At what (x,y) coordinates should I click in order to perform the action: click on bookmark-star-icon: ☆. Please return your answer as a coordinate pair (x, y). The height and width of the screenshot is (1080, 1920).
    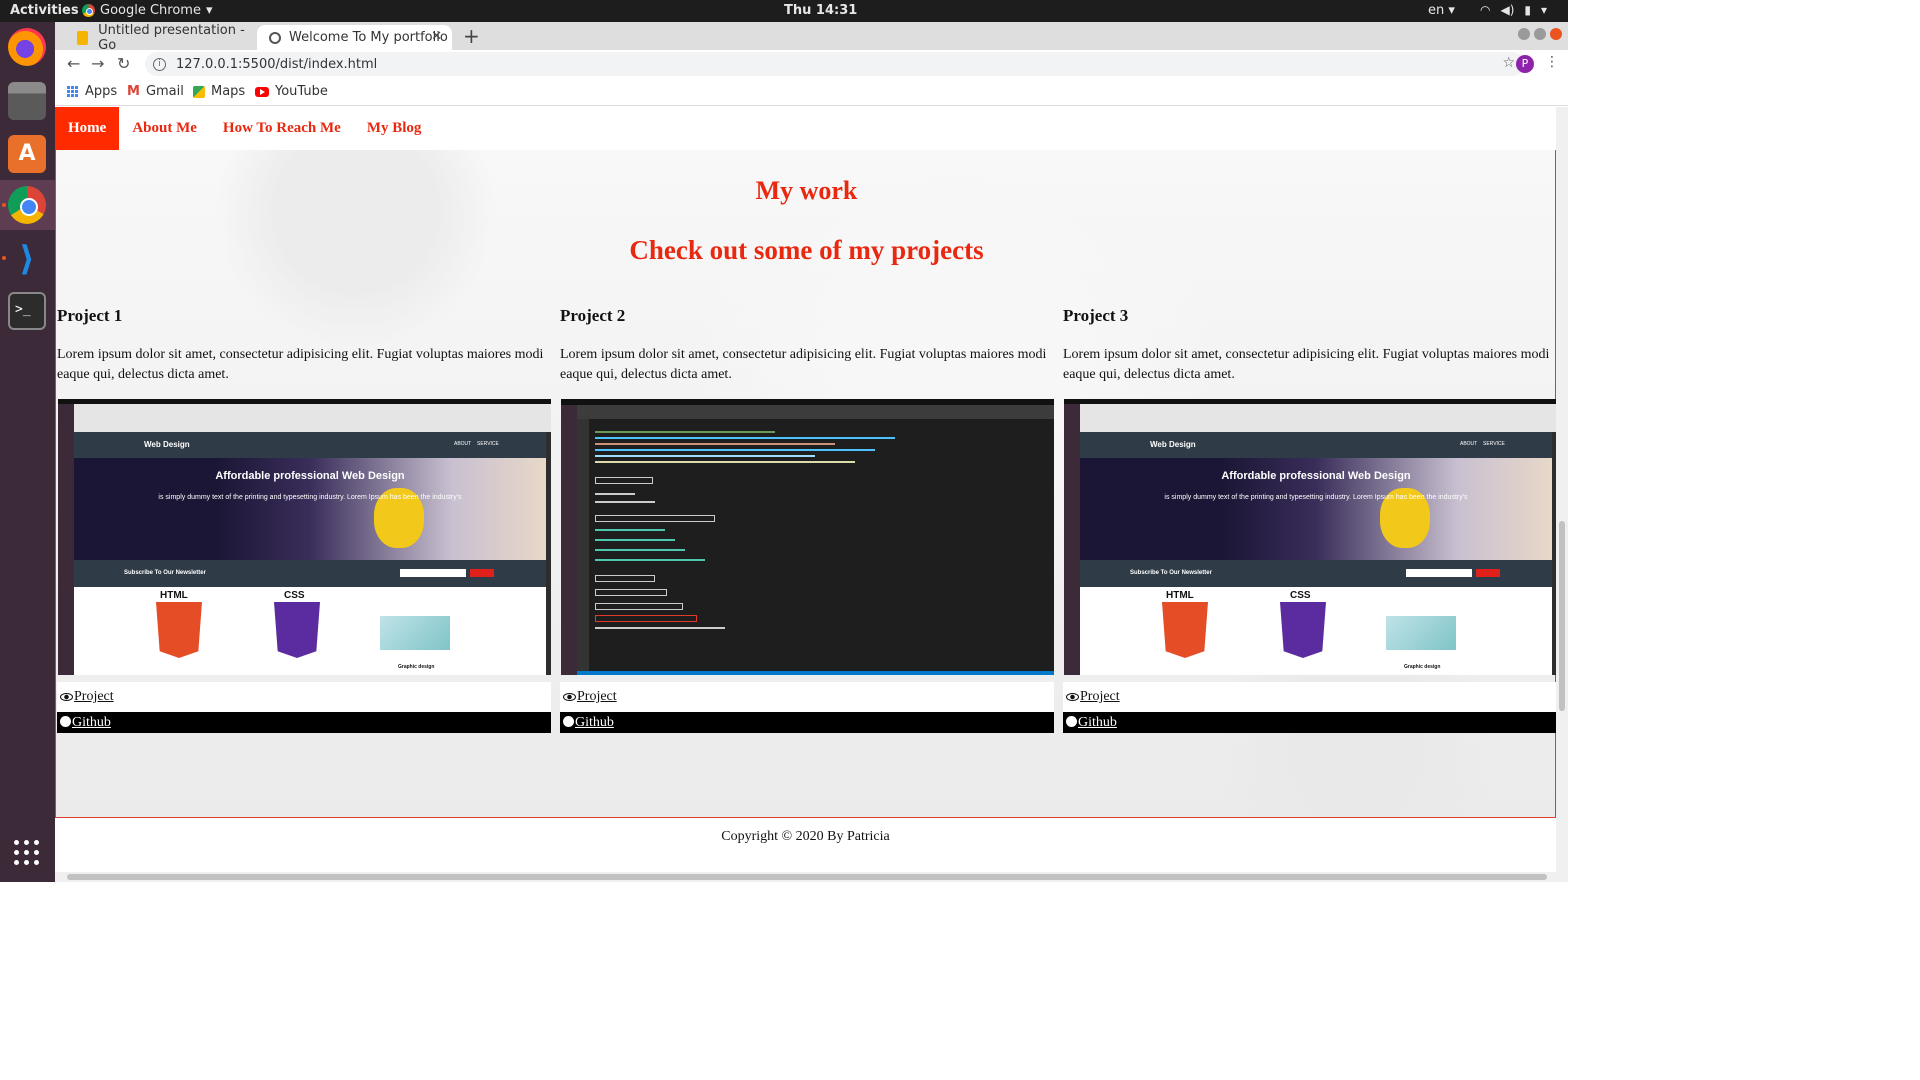
    Looking at the image, I should click on (1508, 63).